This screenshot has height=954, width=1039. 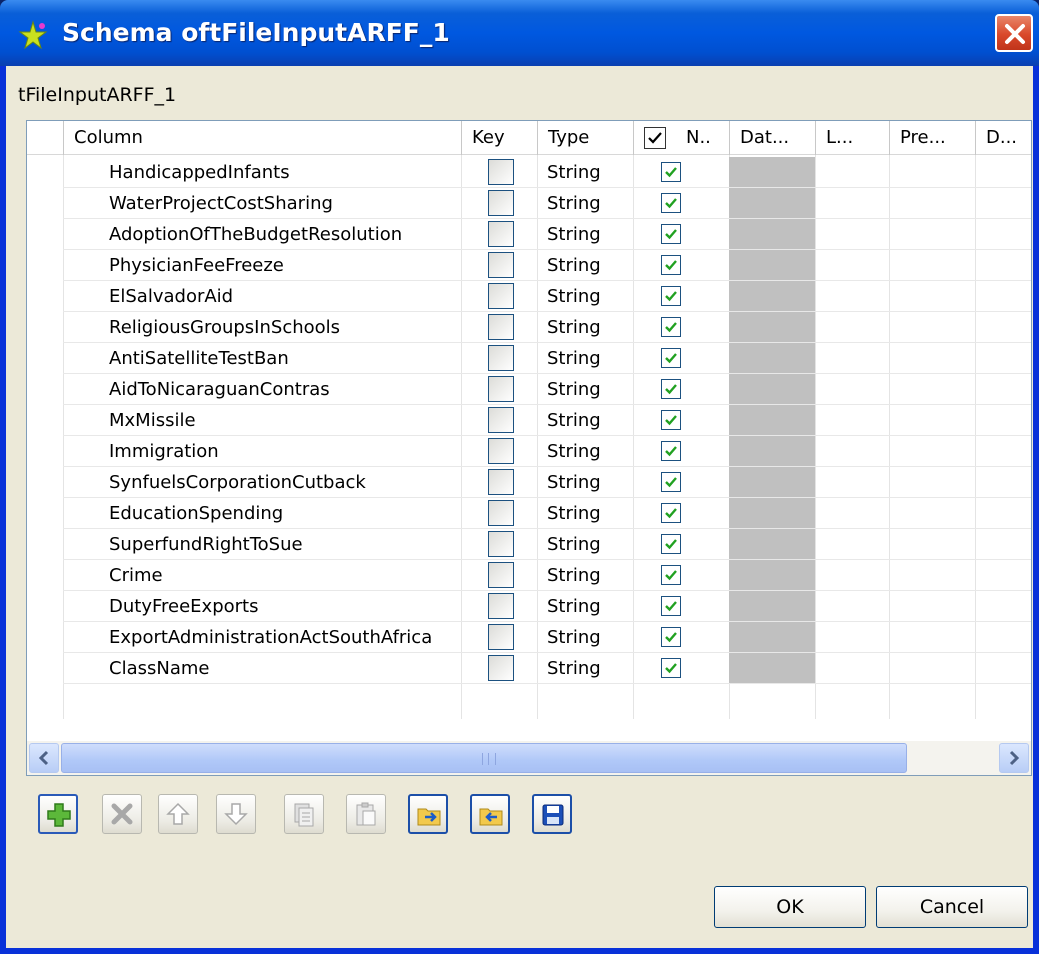 I want to click on table-row: AntiSatelliteTestBan String, so click(x=529, y=358).